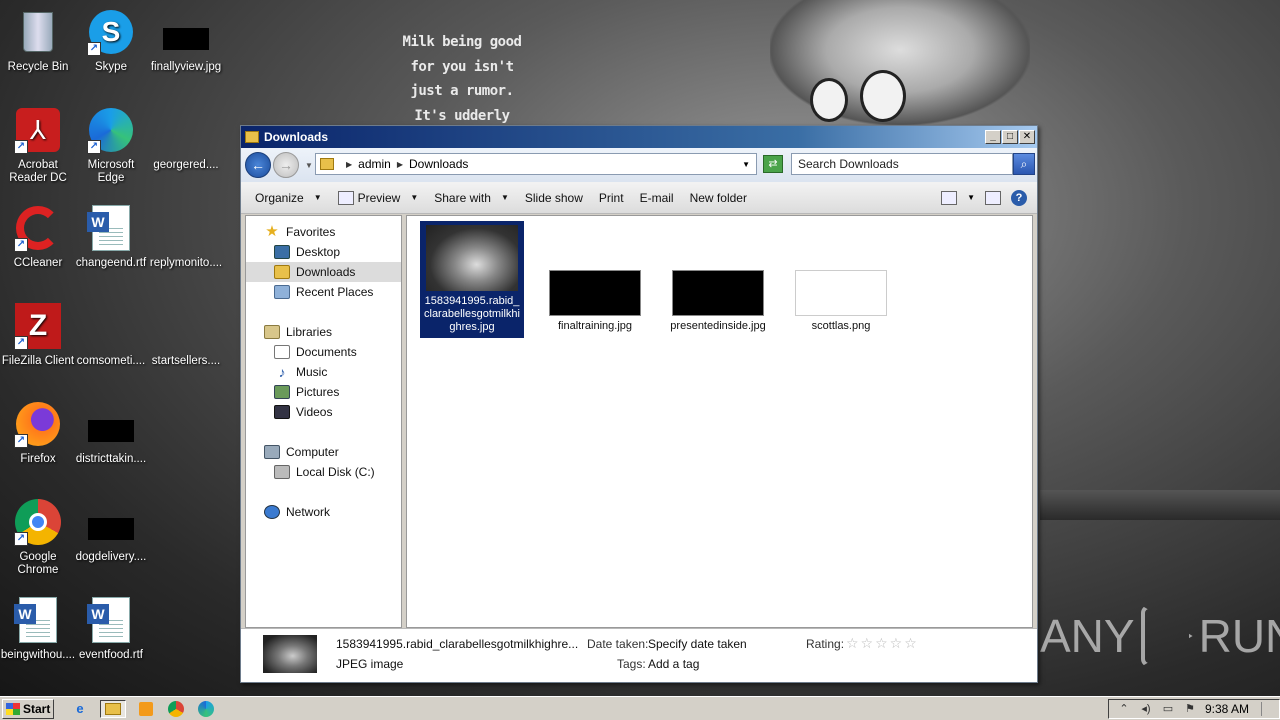 This screenshot has height=720, width=1280. I want to click on address-bar: ▶ admin ▶ Downloads ▼, so click(536, 164).